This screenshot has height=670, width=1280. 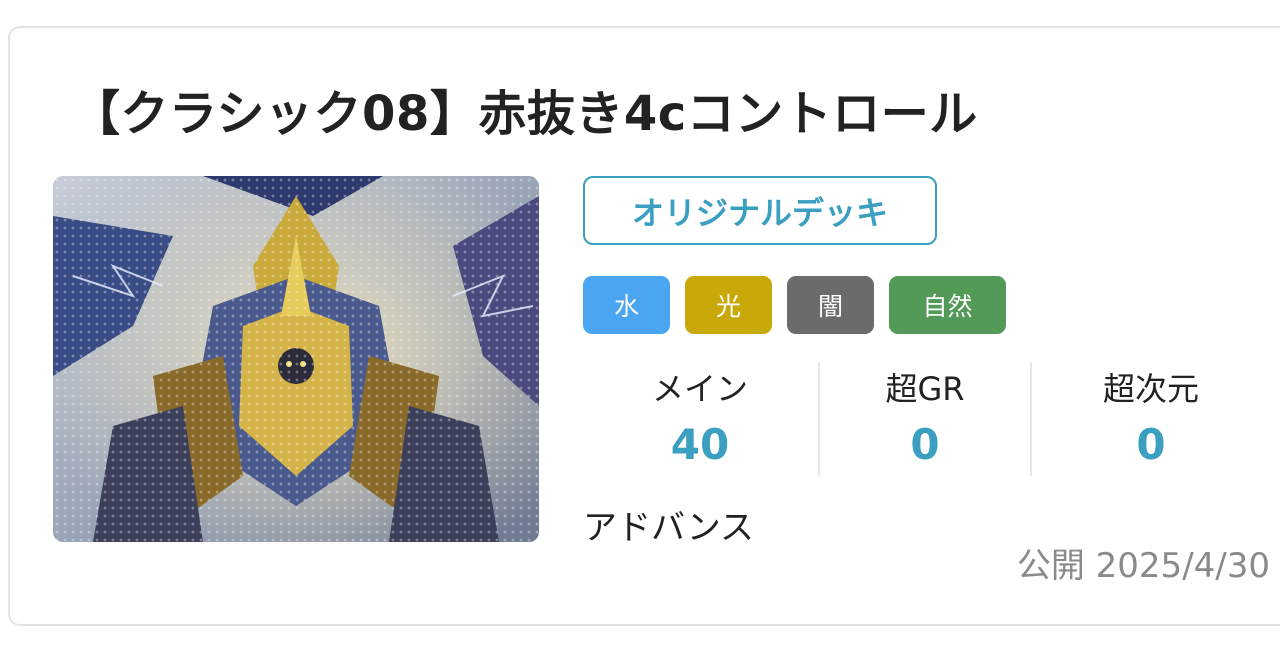 What do you see at coordinates (1151, 419) in the screenshot?
I see `stat-hyperspatial: 超次元 0` at bounding box center [1151, 419].